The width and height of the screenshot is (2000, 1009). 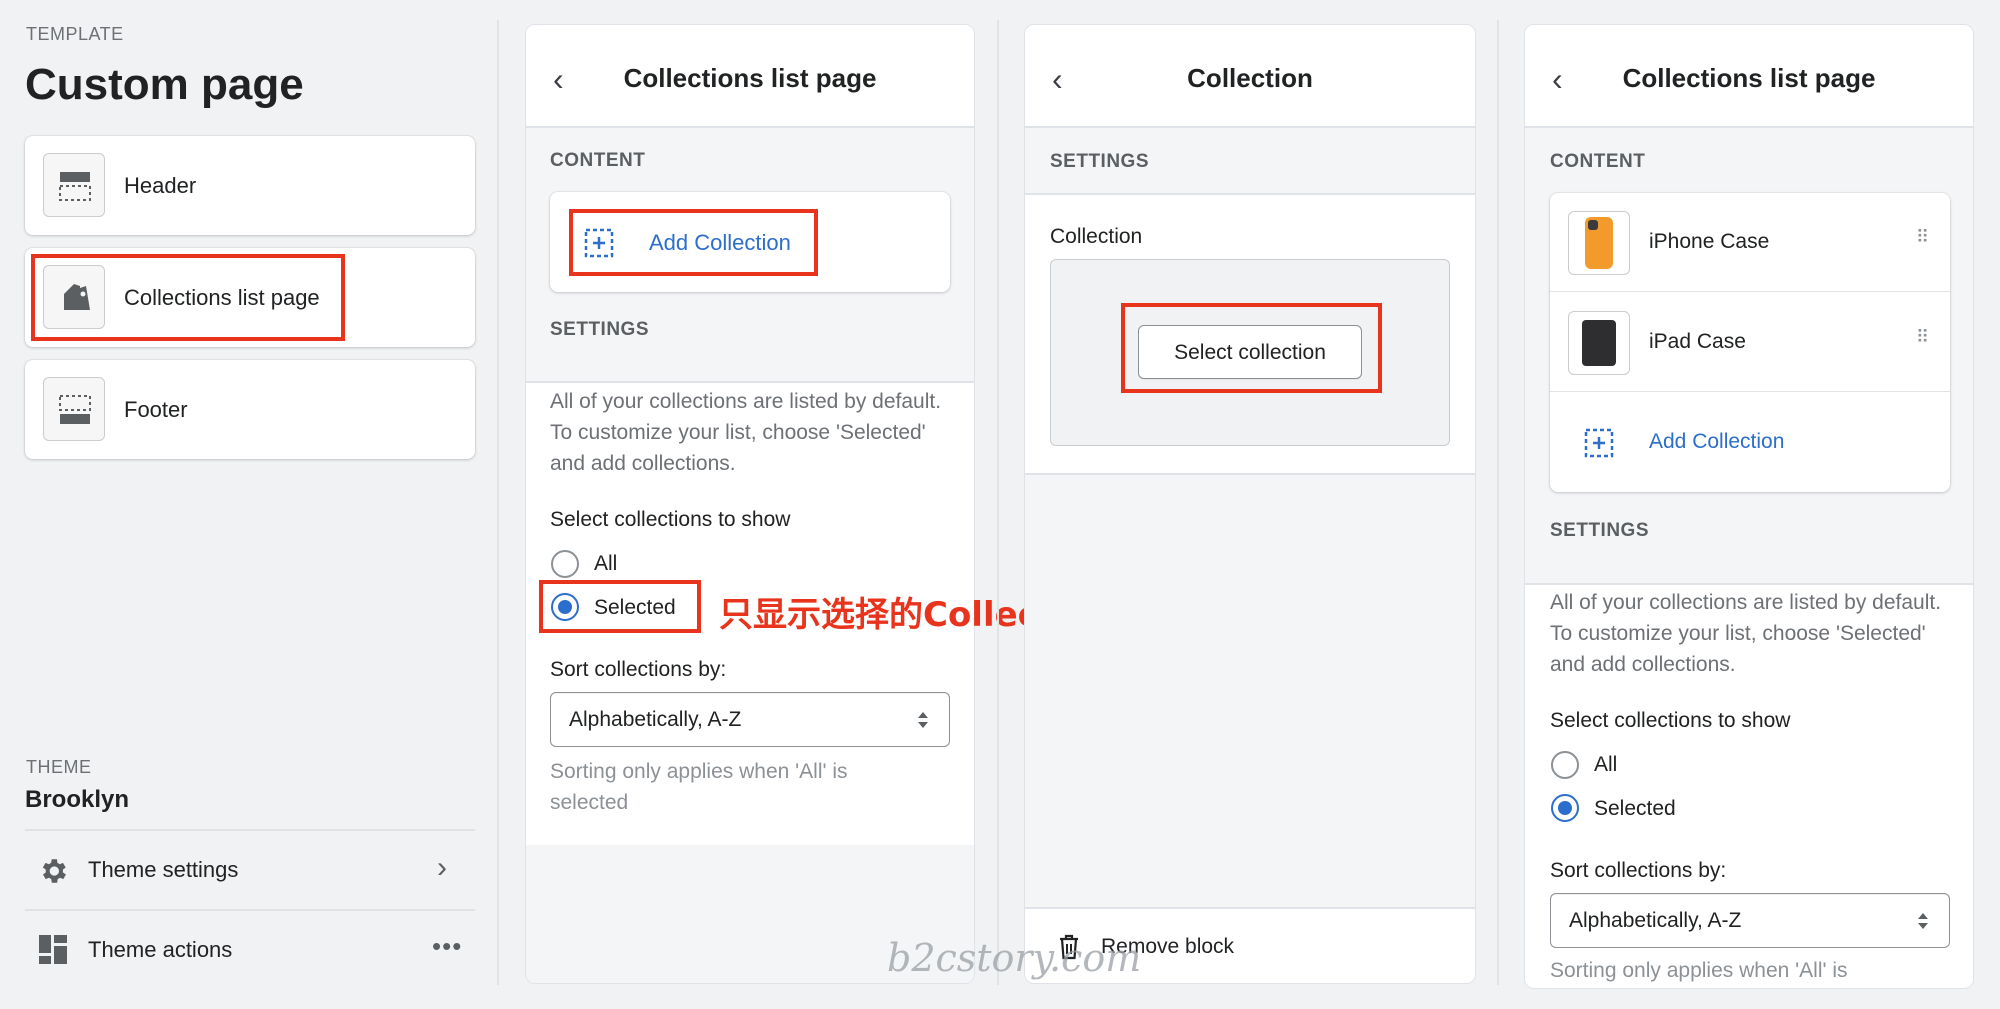 What do you see at coordinates (1599, 243) in the screenshot?
I see `iphone-case-thumbnail` at bounding box center [1599, 243].